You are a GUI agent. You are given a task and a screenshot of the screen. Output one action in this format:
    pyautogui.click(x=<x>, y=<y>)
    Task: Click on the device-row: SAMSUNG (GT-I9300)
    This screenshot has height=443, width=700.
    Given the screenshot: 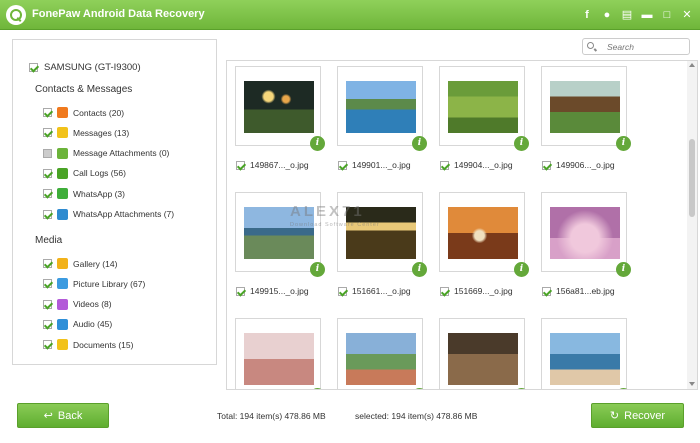 What is the action you would take?
    pyautogui.click(x=85, y=67)
    